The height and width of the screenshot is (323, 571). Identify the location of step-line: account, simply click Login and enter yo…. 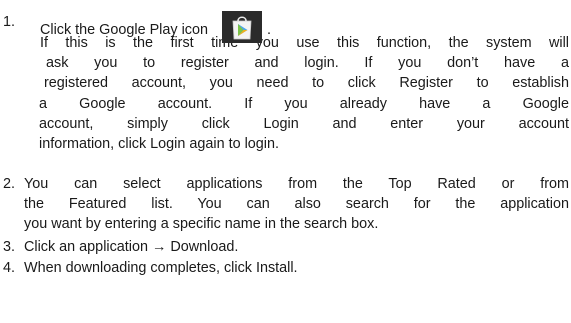
(304, 123).